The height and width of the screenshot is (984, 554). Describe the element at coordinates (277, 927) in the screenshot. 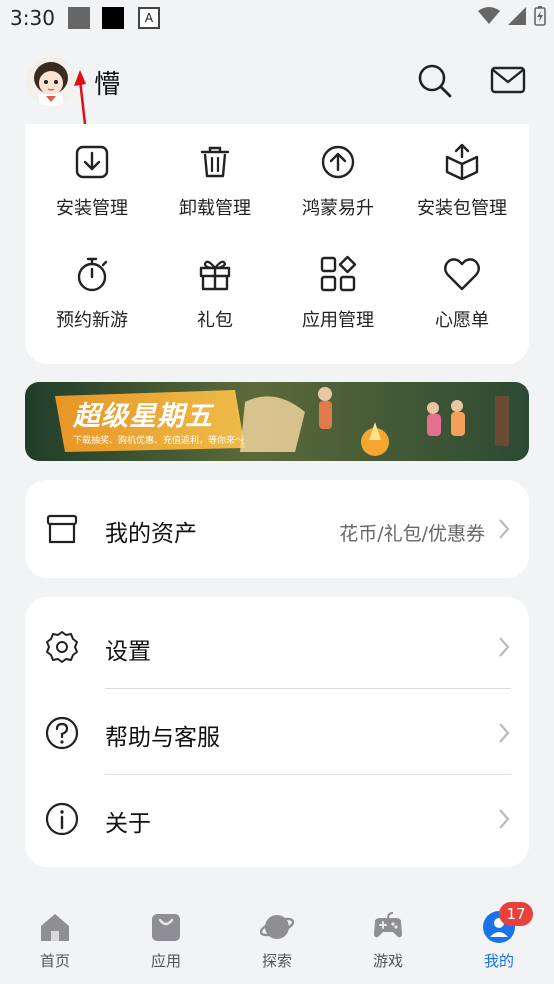

I see `planet-icon` at that location.